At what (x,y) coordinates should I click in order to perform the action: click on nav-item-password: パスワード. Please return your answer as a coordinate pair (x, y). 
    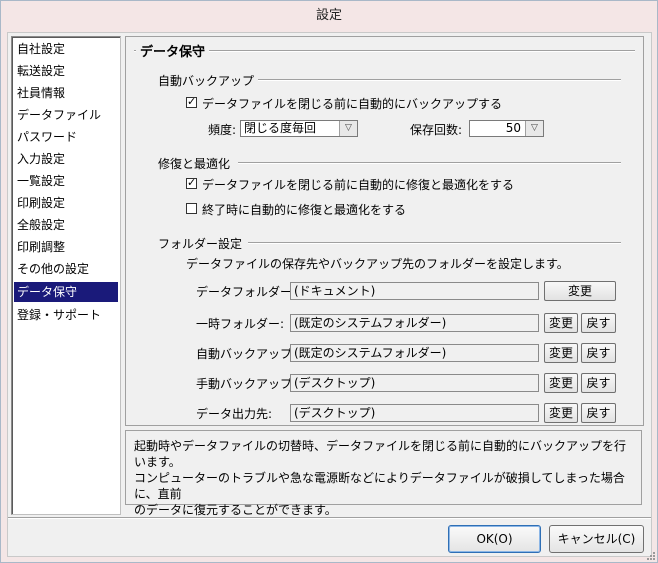
    Looking at the image, I should click on (66, 137).